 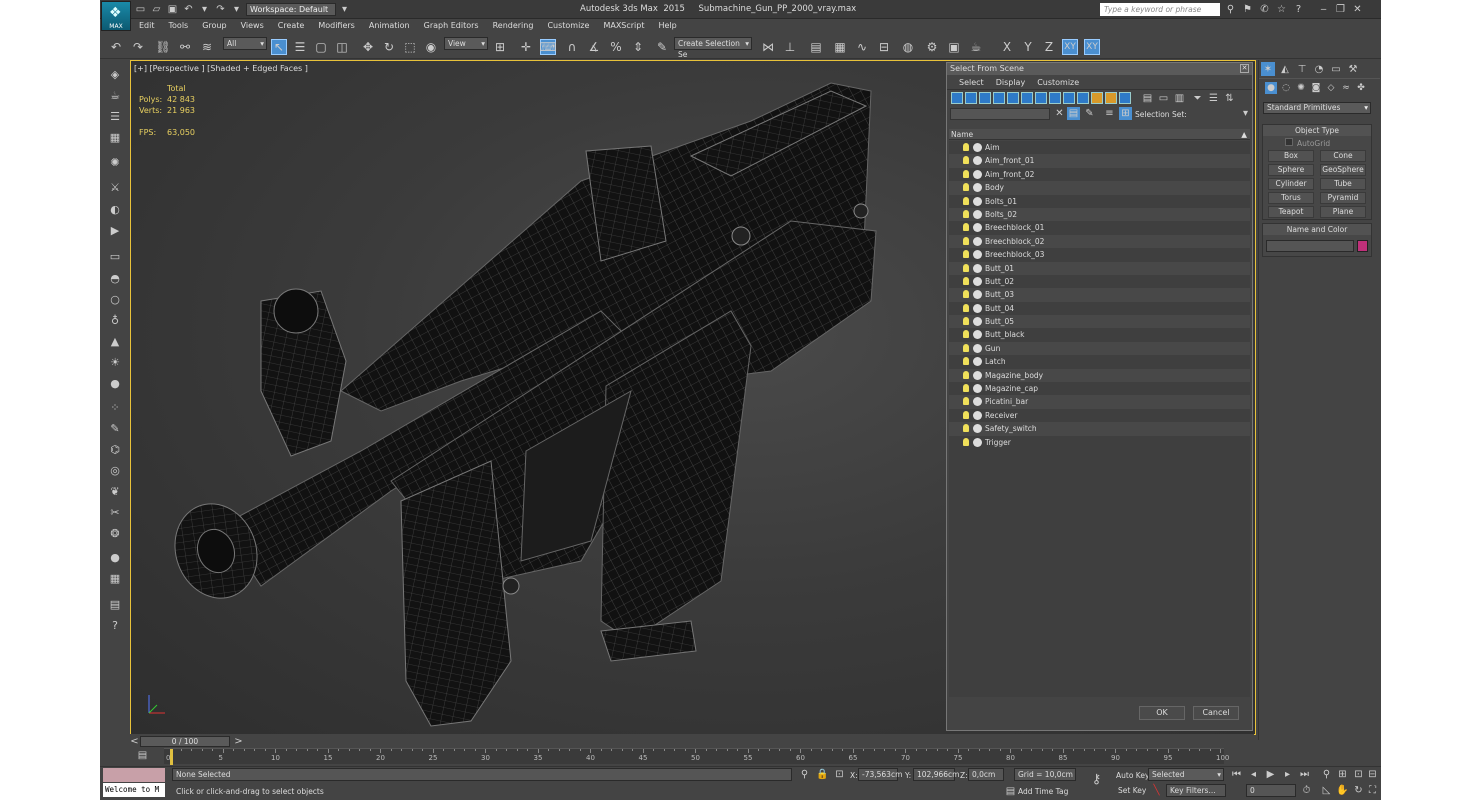 What do you see at coordinates (1346, 88) in the screenshot?
I see `spacewarps-category-icon: ≈` at bounding box center [1346, 88].